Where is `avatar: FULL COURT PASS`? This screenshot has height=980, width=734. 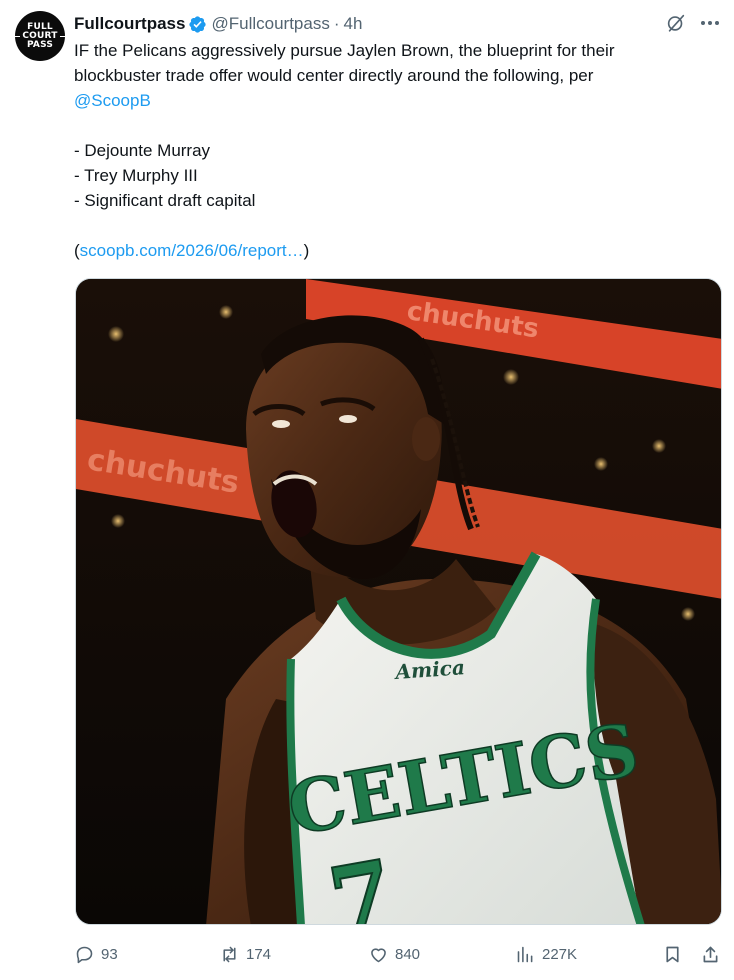 avatar: FULL COURT PASS is located at coordinates (40, 36).